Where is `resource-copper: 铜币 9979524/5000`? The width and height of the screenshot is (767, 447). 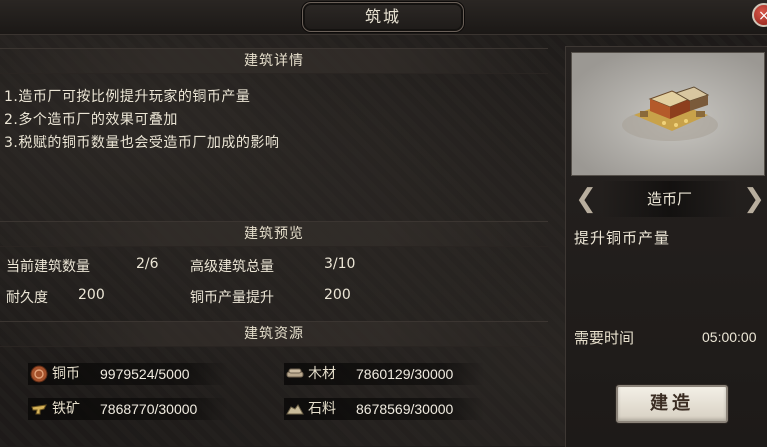
resource-copper: 铜币 9979524/5000 is located at coordinates (128, 374).